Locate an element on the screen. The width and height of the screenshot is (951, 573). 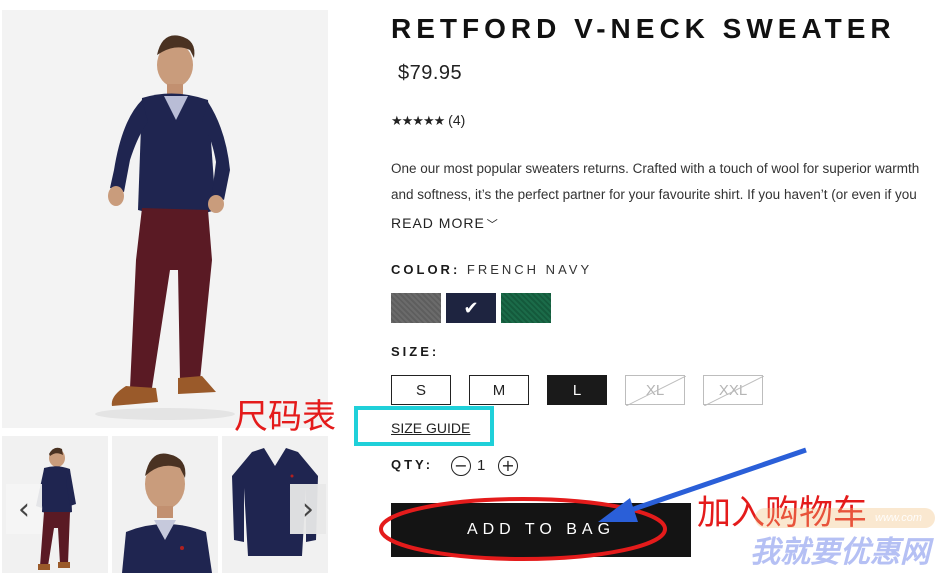
size-label: SIZE: is located at coordinates (415, 351).